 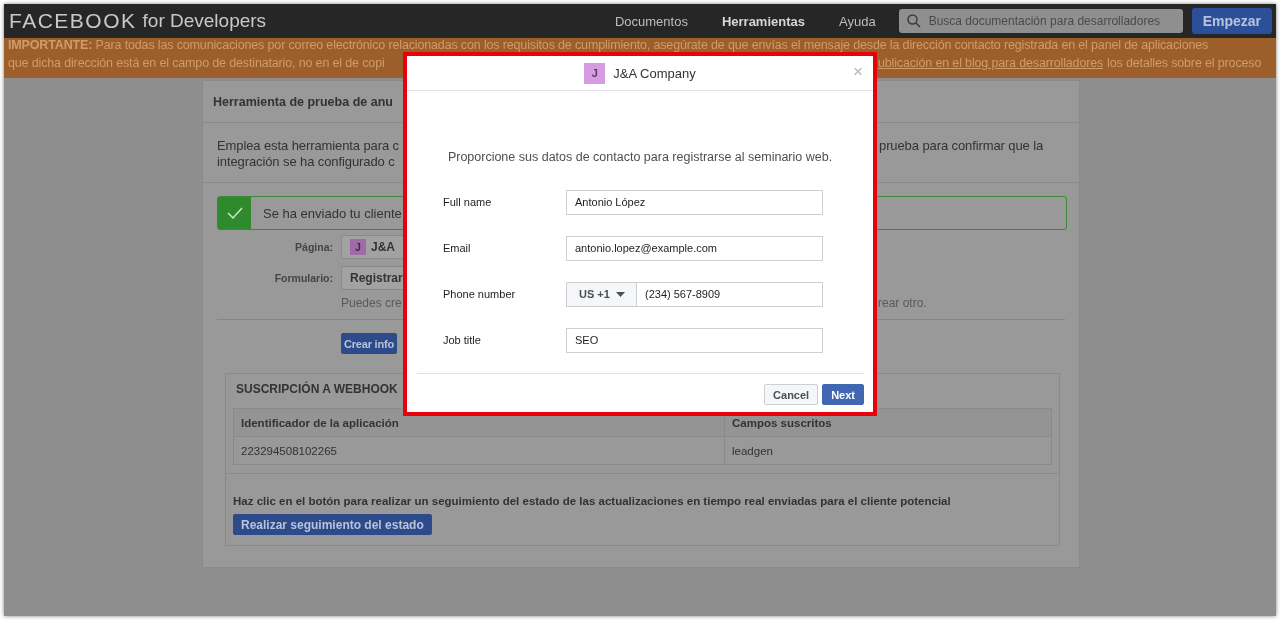 I want to click on notice-text: IMPORTANTE: Para todas las comunicaciones por correo electrónico relacionadas con los requisitos de cumplimiento, asegúrate de que envías el mensaje desde la dirección contacto registrada en el panel de aplicaciones, so click(x=608, y=45).